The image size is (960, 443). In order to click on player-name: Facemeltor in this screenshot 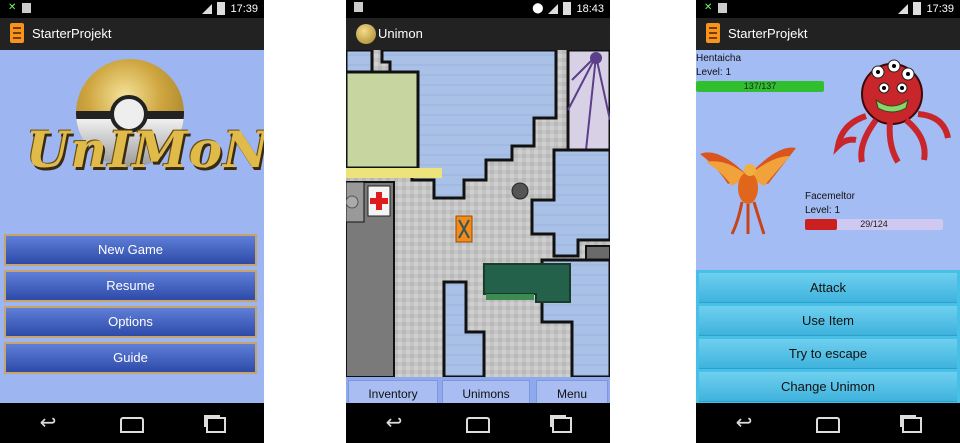, I will do `click(830, 196)`.